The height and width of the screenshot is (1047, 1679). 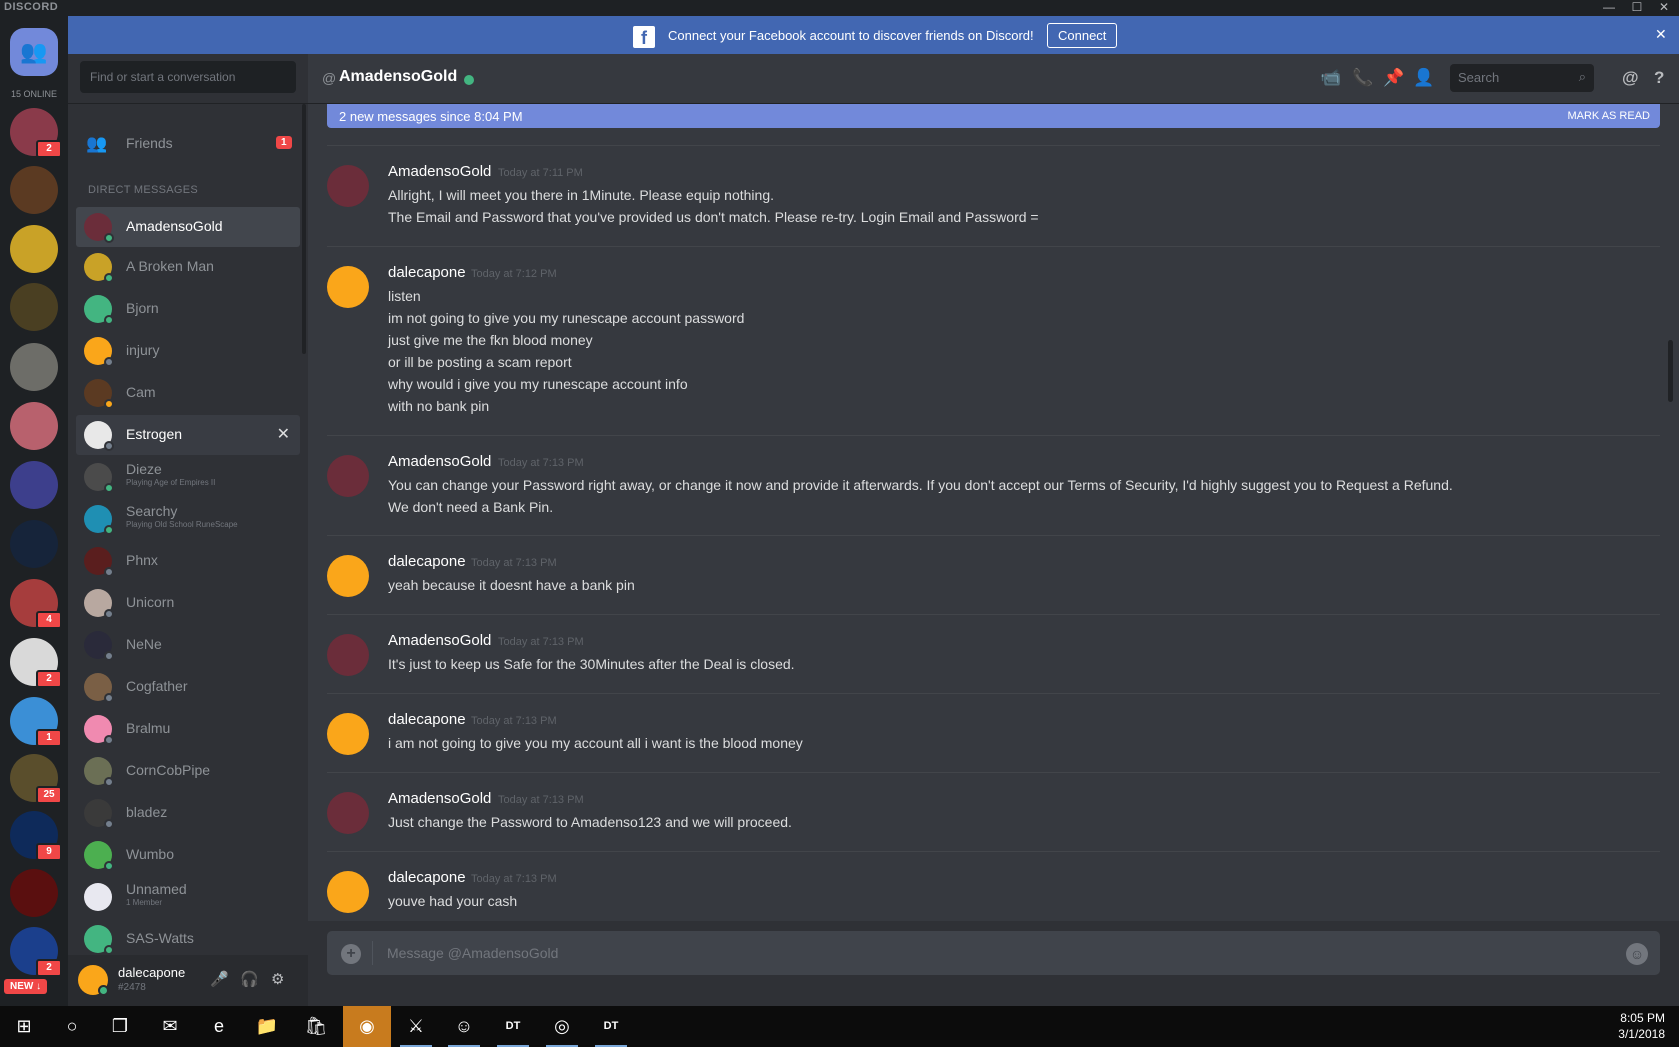 I want to click on mail-app-icon: ✉, so click(x=170, y=1026).